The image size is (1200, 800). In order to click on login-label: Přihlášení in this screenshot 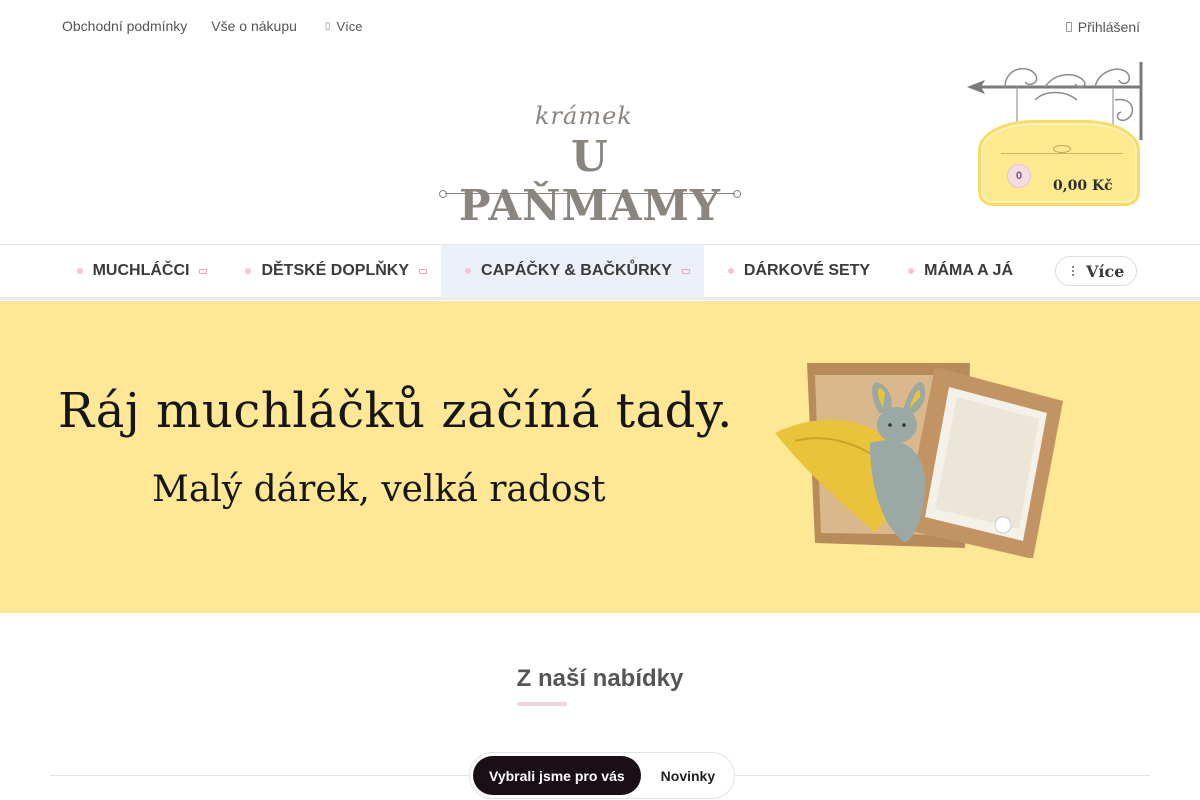, I will do `click(1108, 27)`.